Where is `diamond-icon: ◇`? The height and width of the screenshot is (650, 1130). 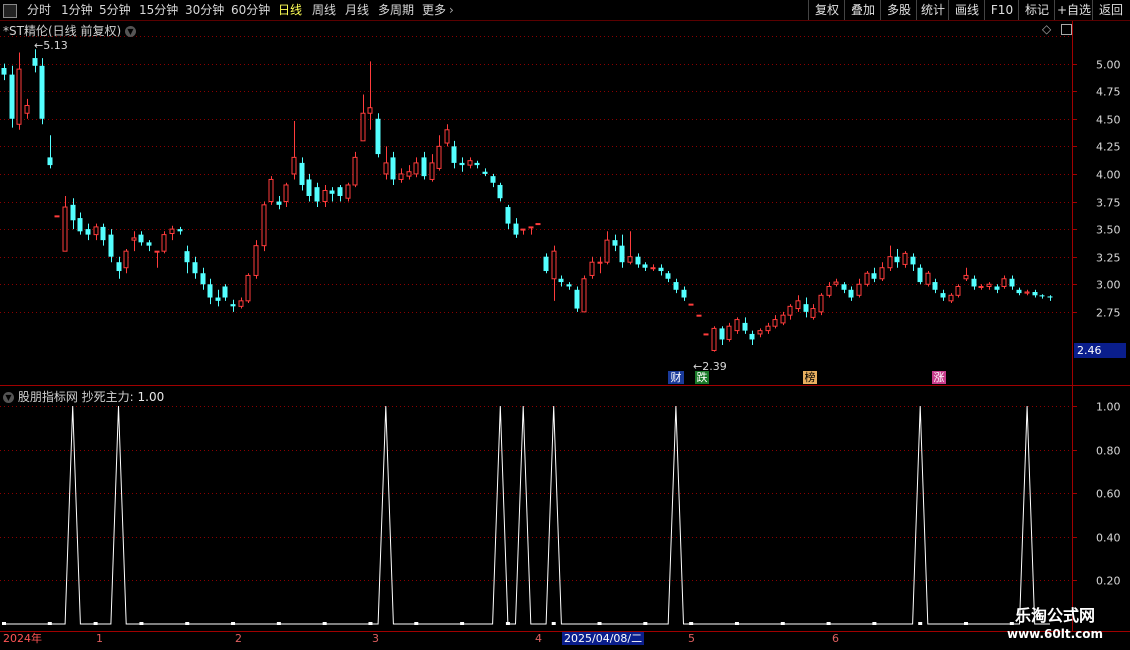 diamond-icon: ◇ is located at coordinates (1046, 29).